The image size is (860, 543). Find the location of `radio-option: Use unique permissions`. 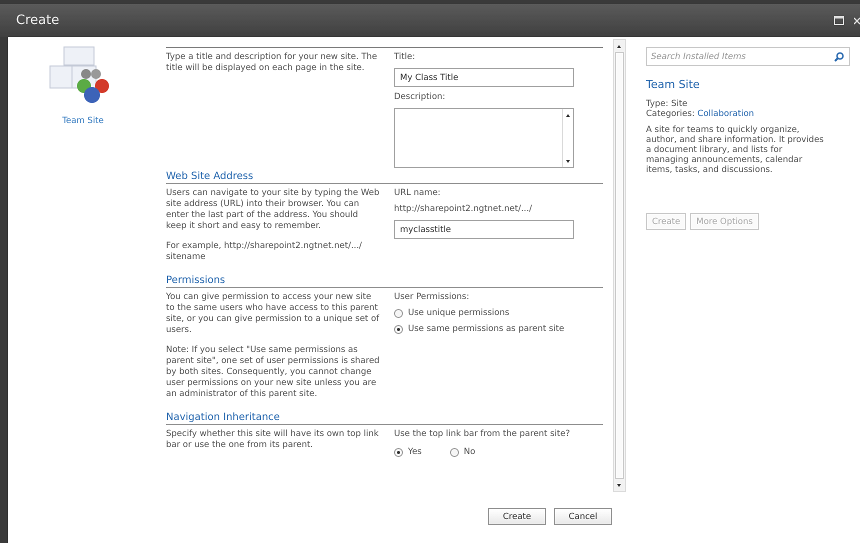

radio-option: Use unique permissions is located at coordinates (479, 313).